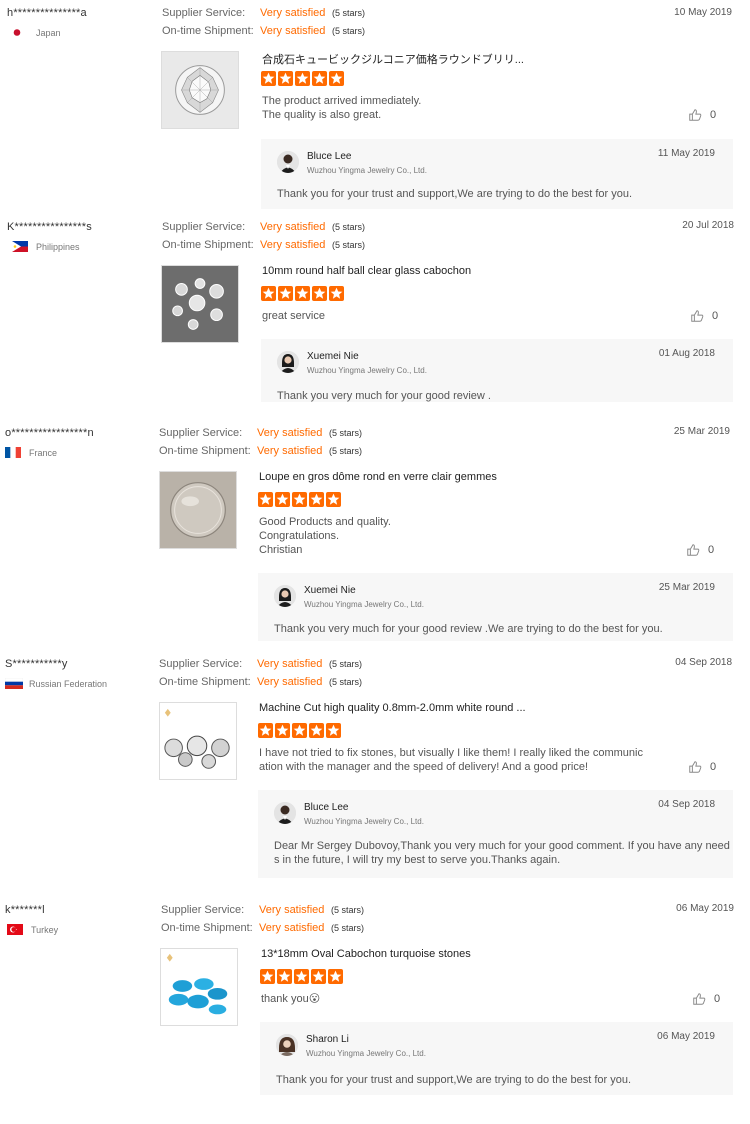 This screenshot has width=750, height=1124. Describe the element at coordinates (45, 929) in the screenshot. I see `country-name: Turkey` at that location.